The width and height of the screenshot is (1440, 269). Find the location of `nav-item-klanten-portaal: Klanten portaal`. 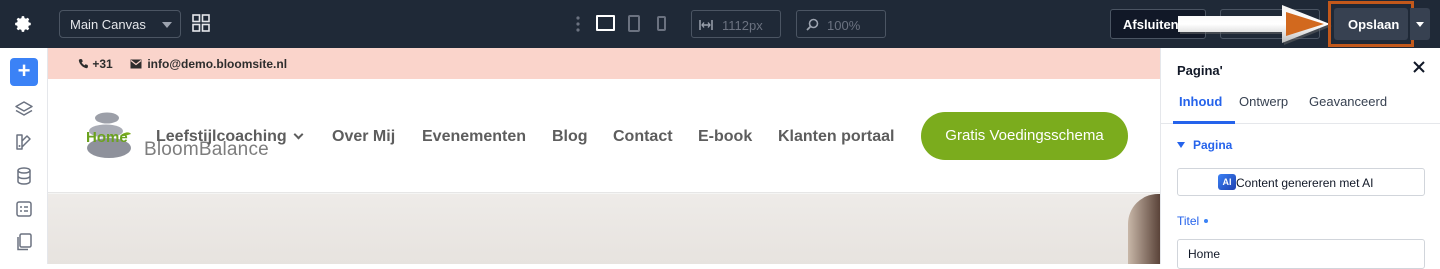

nav-item-klanten-portaal: Klanten portaal is located at coordinates (836, 137).